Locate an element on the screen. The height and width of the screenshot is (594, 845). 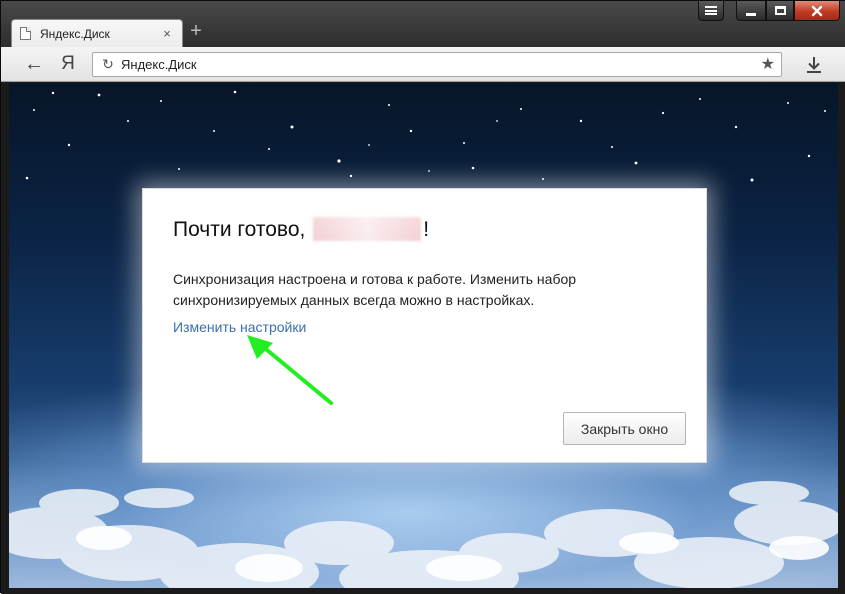
blurred-username is located at coordinates (367, 229).